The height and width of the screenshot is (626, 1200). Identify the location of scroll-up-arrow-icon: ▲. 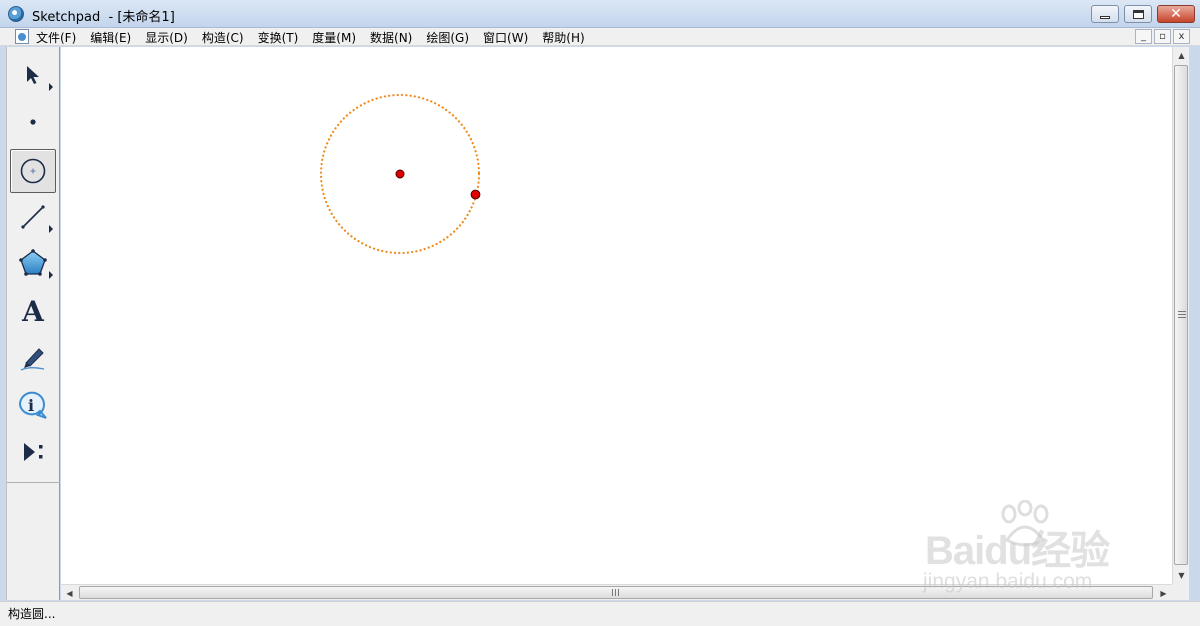
(1181, 55).